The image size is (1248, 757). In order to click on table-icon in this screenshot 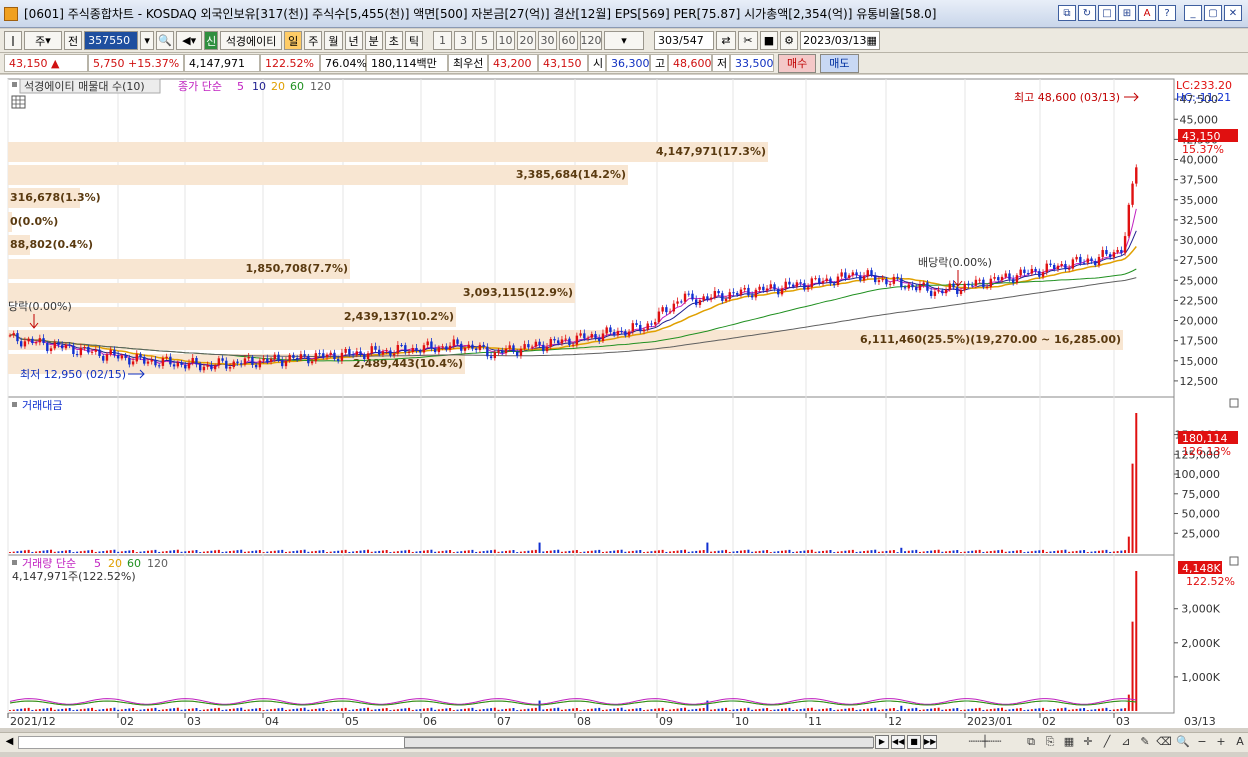, I will do `click(18, 102)`.